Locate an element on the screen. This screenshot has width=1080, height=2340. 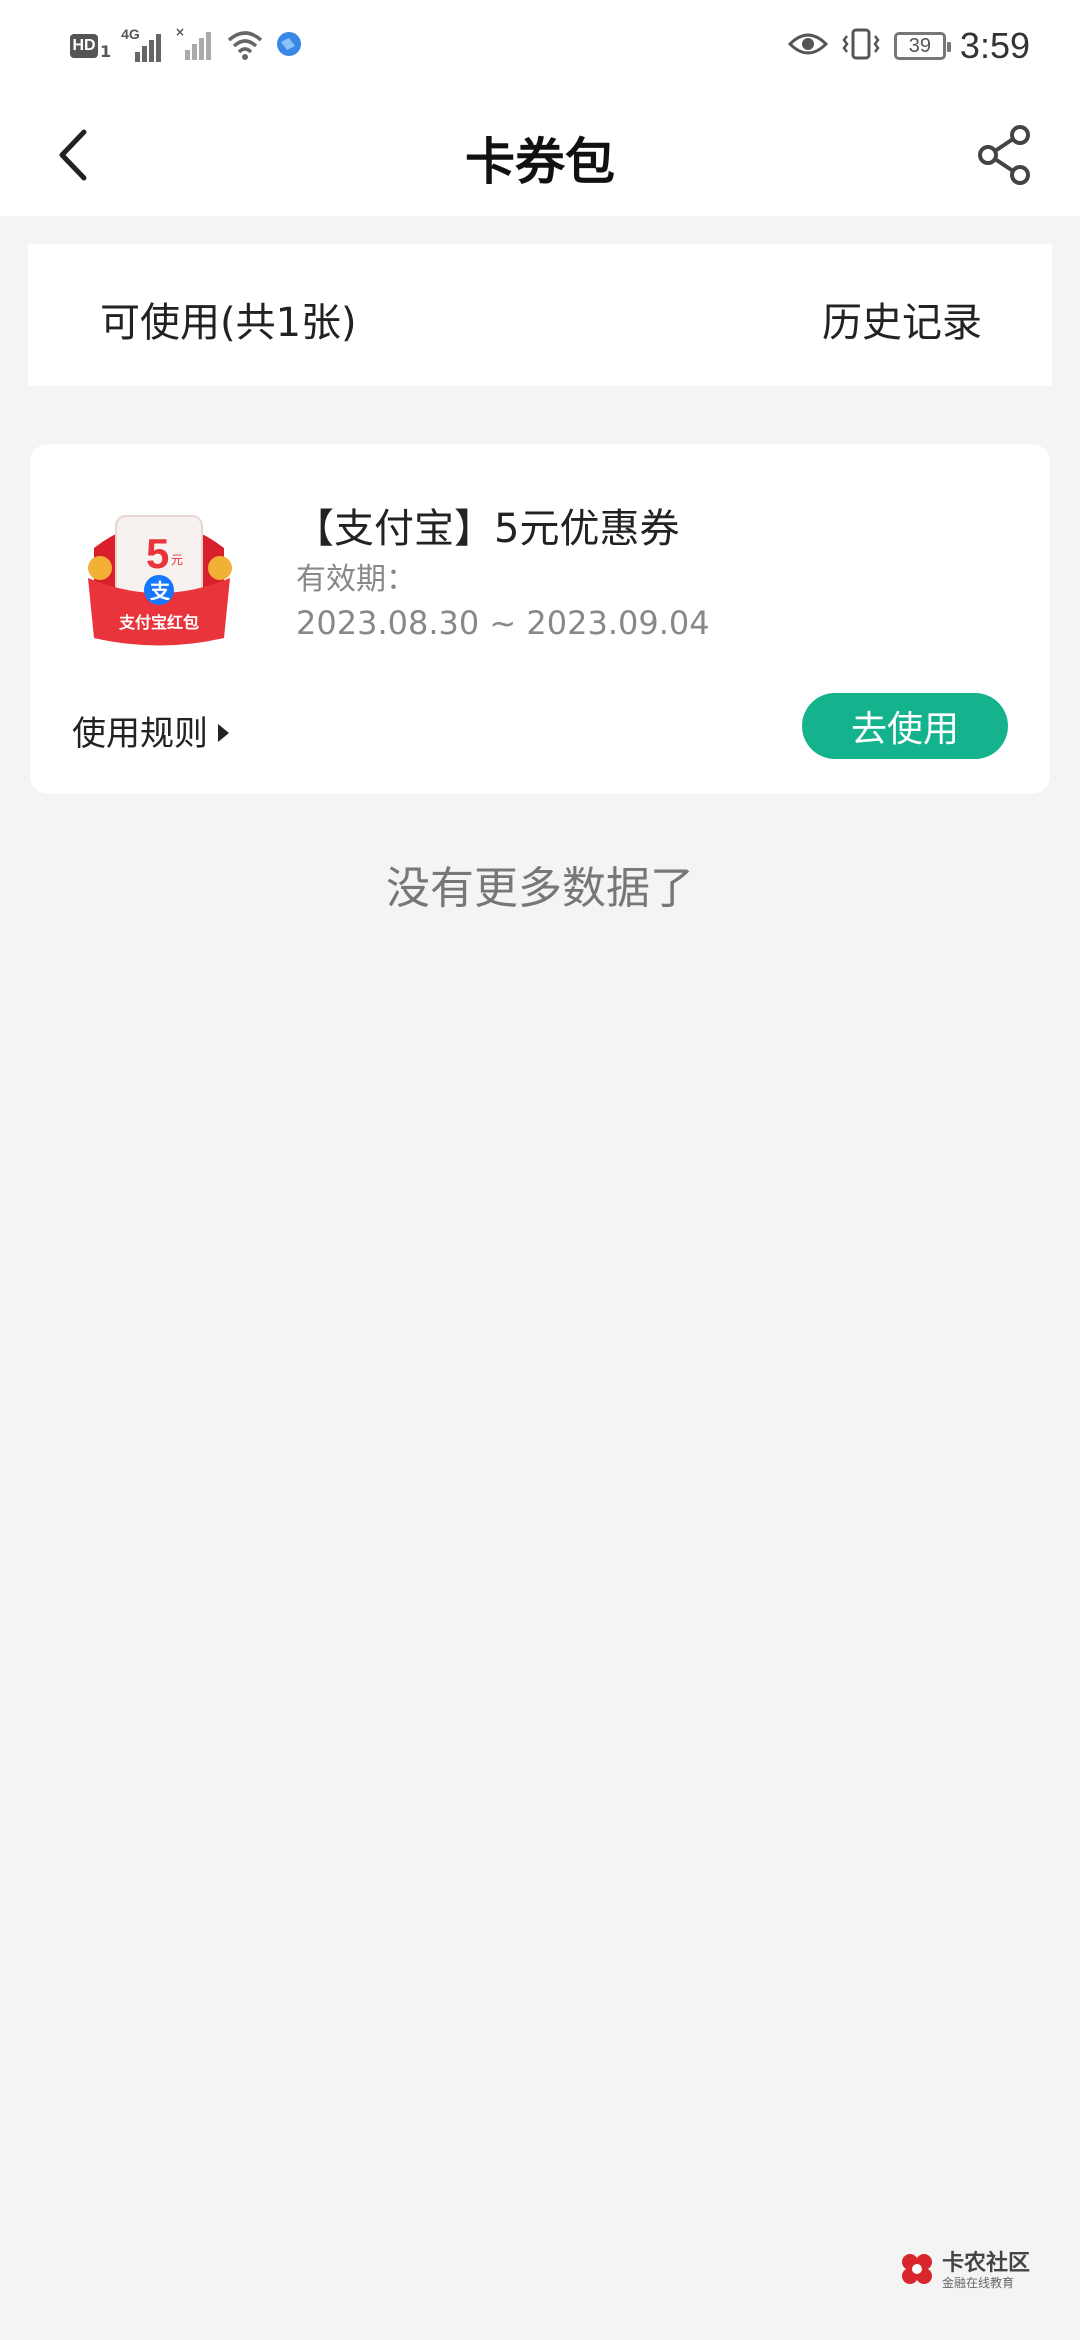
no-more-data-text: 没有更多数据了 is located at coordinates (540, 888).